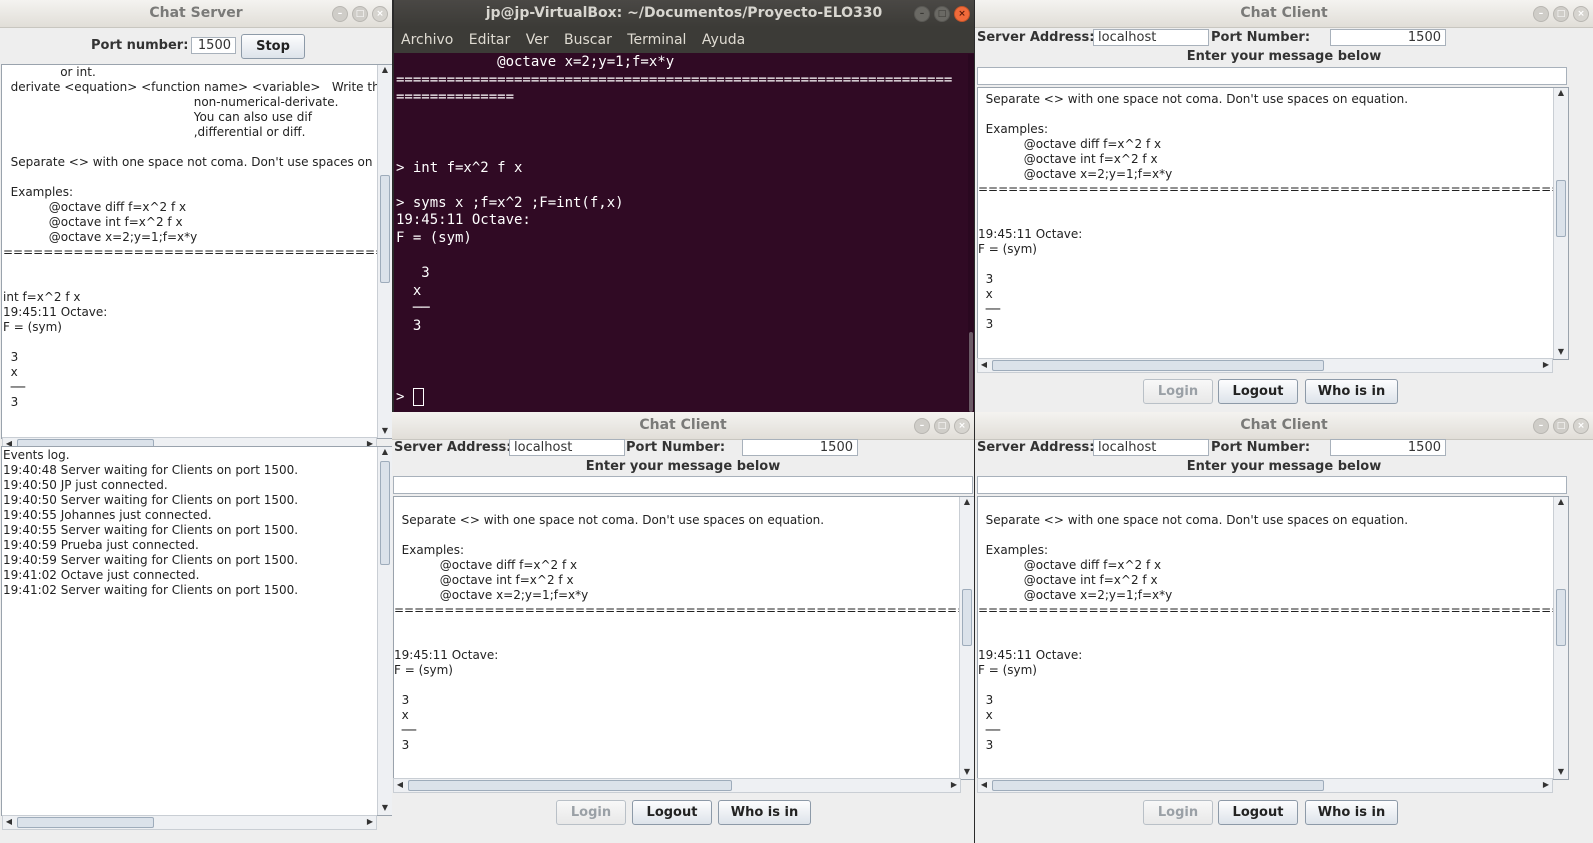 The image size is (1593, 843). What do you see at coordinates (273, 46) in the screenshot?
I see `stop-button: Stop` at bounding box center [273, 46].